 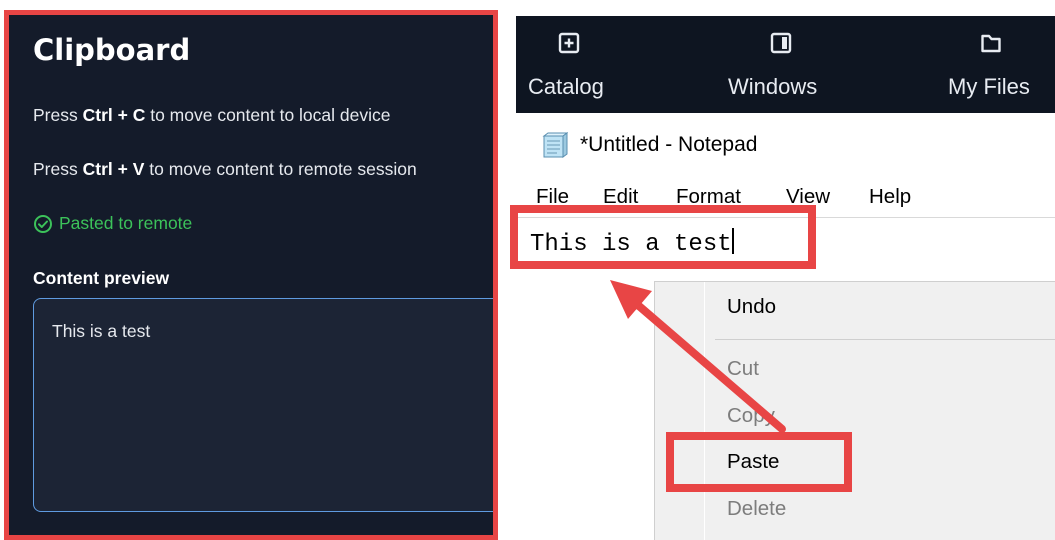 What do you see at coordinates (751, 416) in the screenshot?
I see `context-menu-copy: Copy` at bounding box center [751, 416].